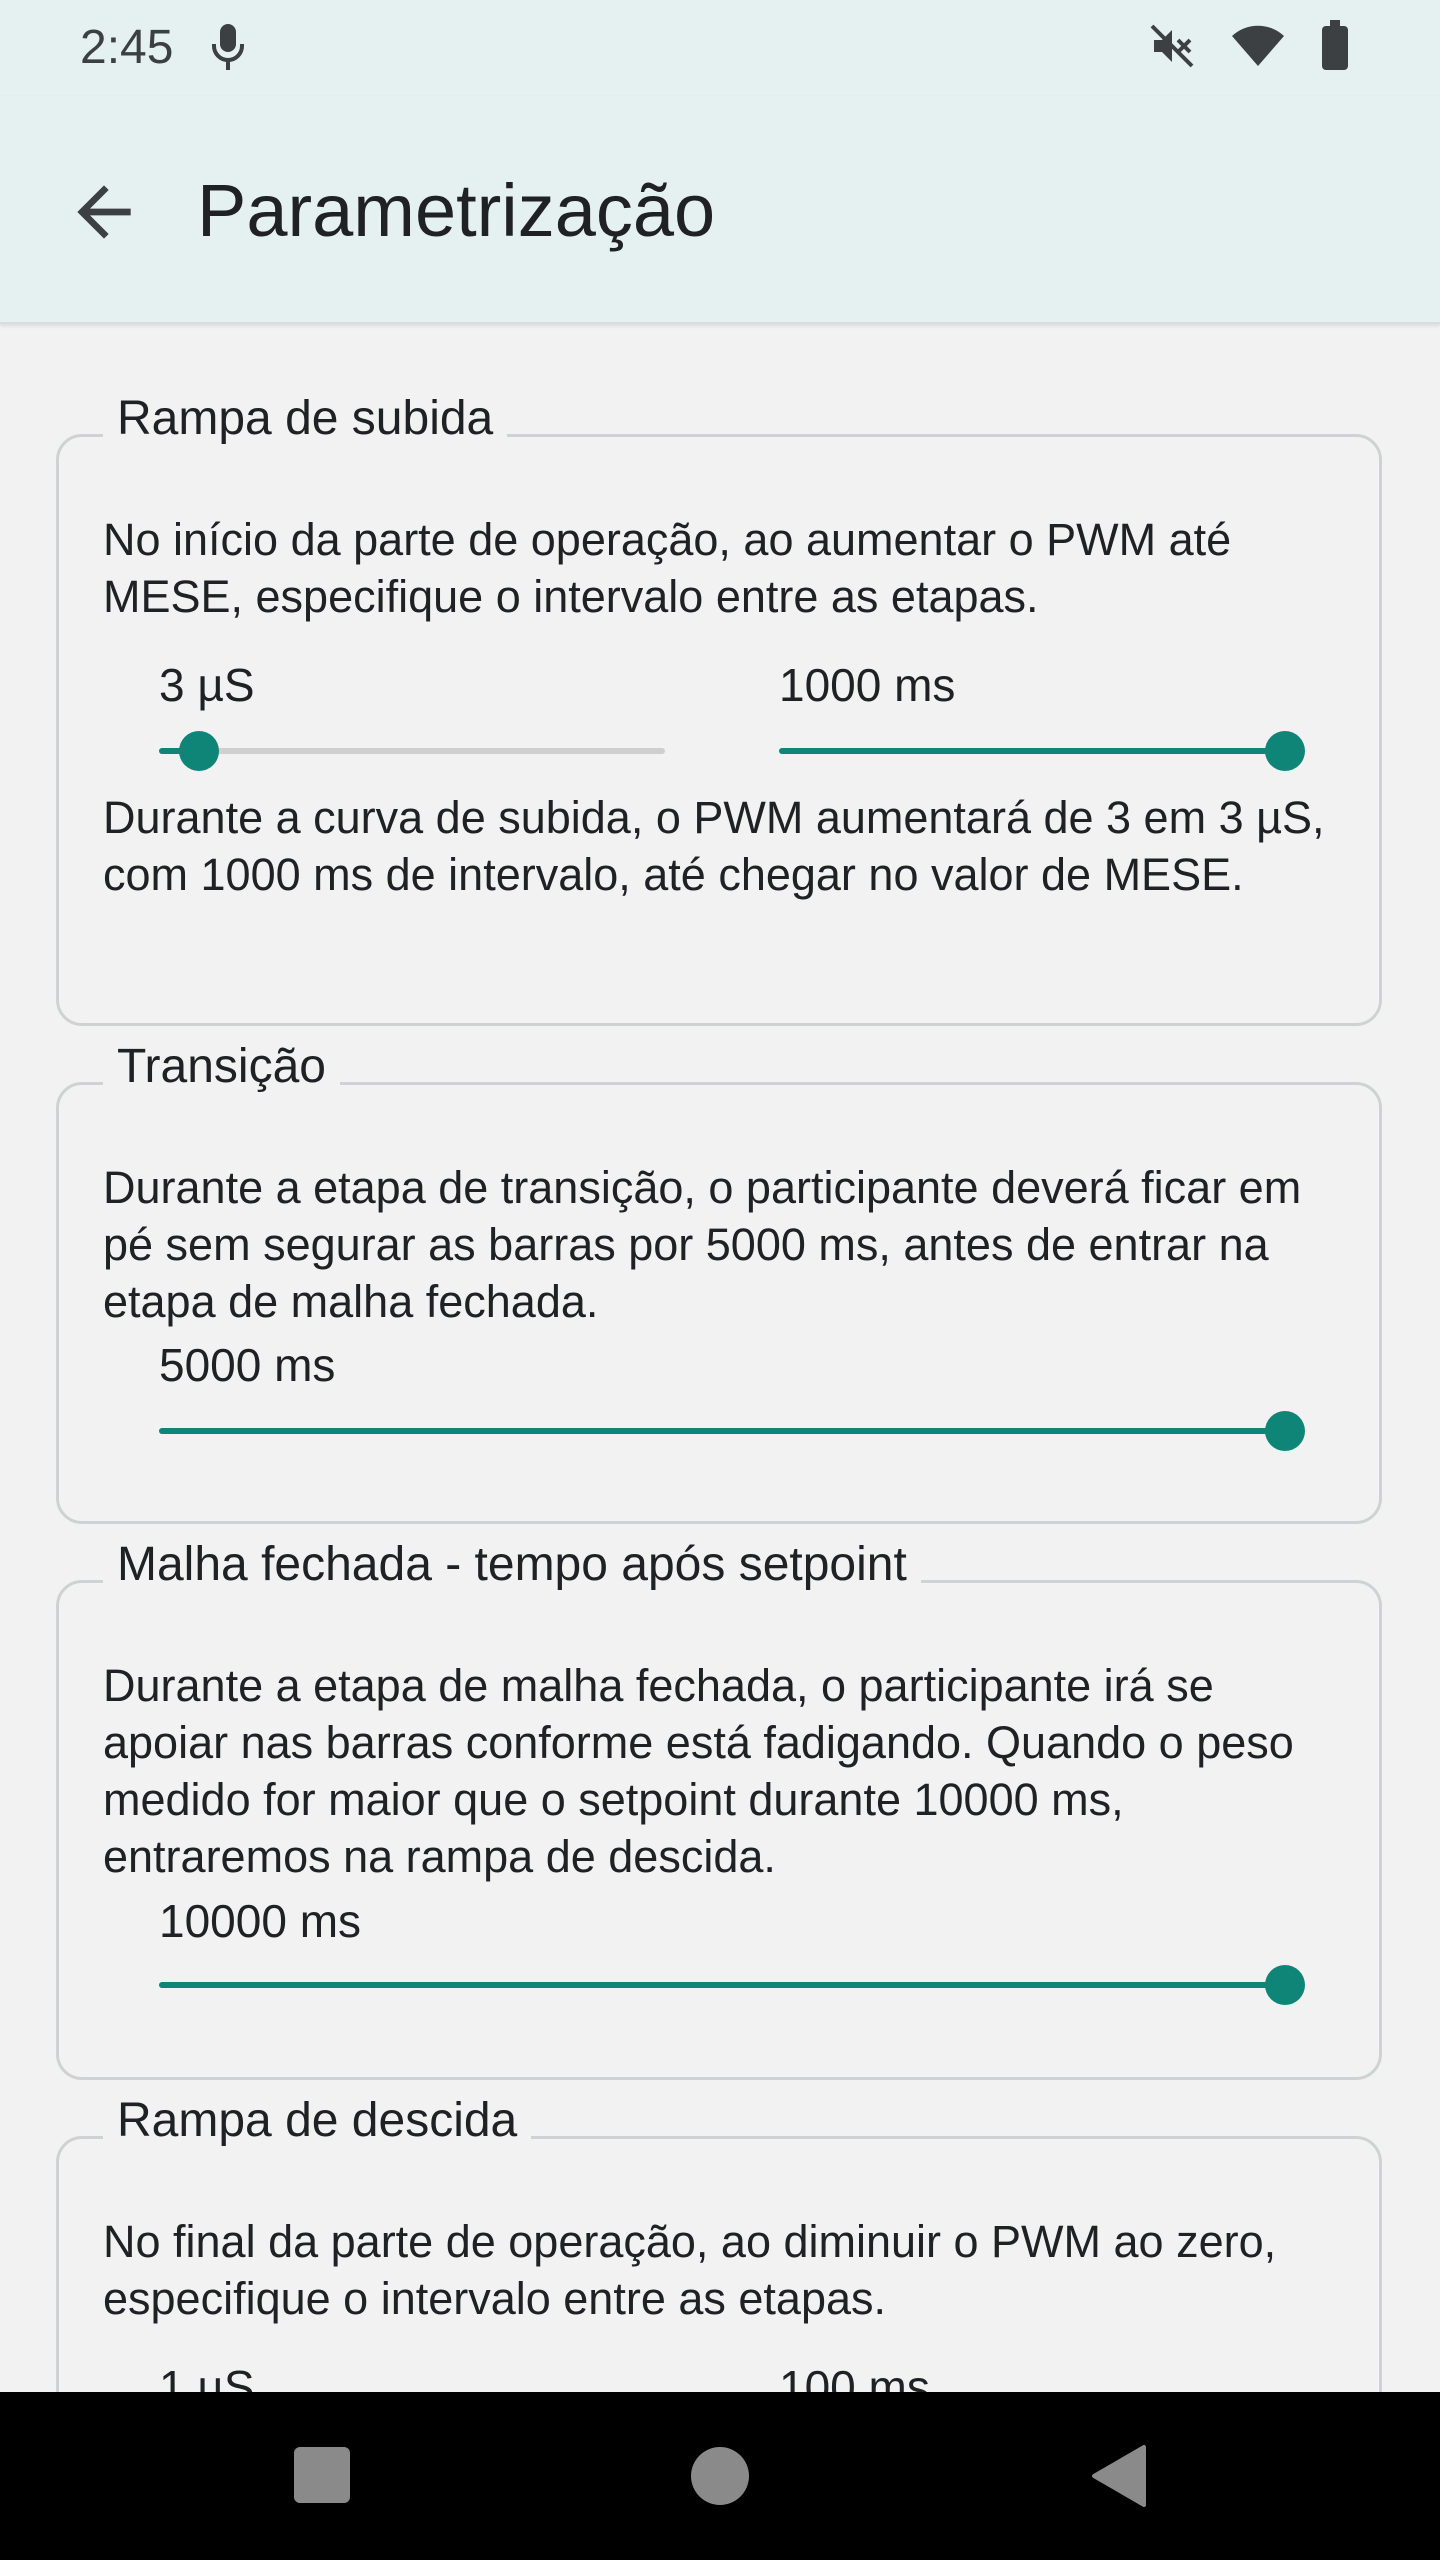 The width and height of the screenshot is (1440, 2560). What do you see at coordinates (1118, 2478) in the screenshot?
I see `back-triangle-icon` at bounding box center [1118, 2478].